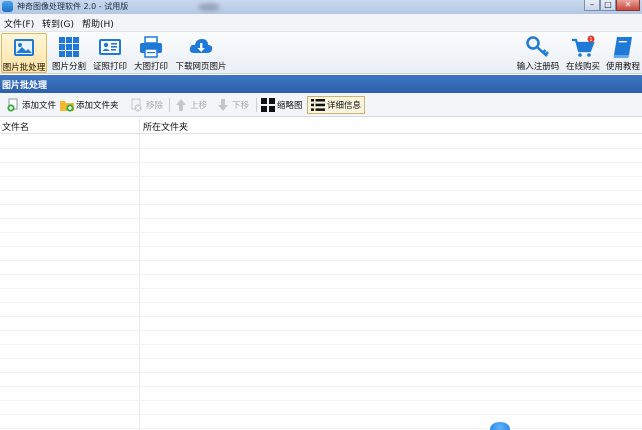  What do you see at coordinates (582, 67) in the screenshot?
I see `tool-label: 在线购买` at bounding box center [582, 67].